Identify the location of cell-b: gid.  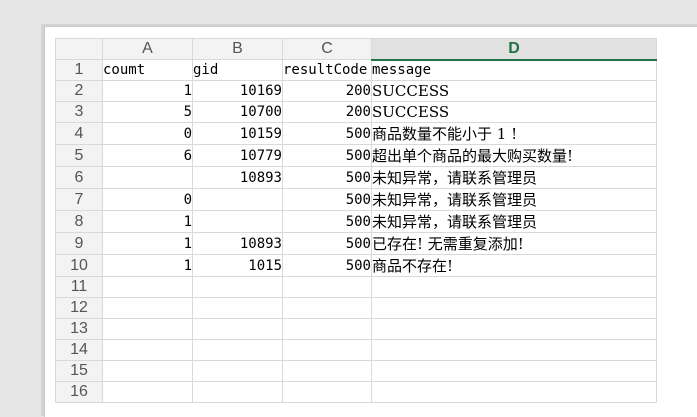
(237, 70).